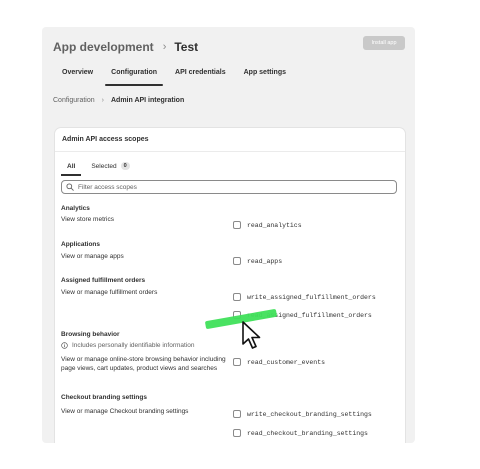 This screenshot has width=480, height=469. I want to click on tab-api-credentials: API credentials, so click(200, 75).